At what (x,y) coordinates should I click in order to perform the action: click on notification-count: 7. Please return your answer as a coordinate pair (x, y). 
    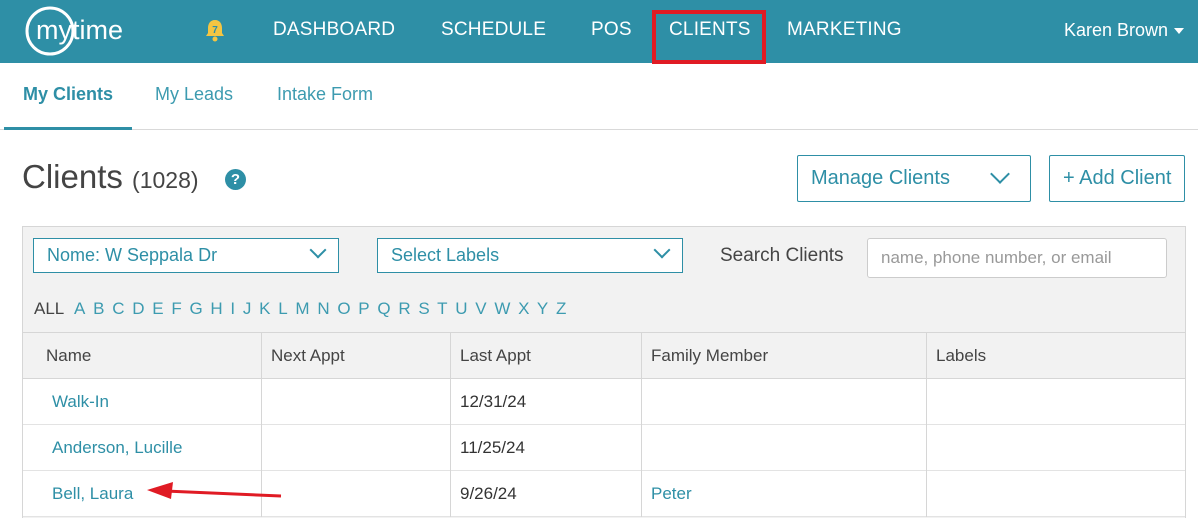
    Looking at the image, I should click on (215, 30).